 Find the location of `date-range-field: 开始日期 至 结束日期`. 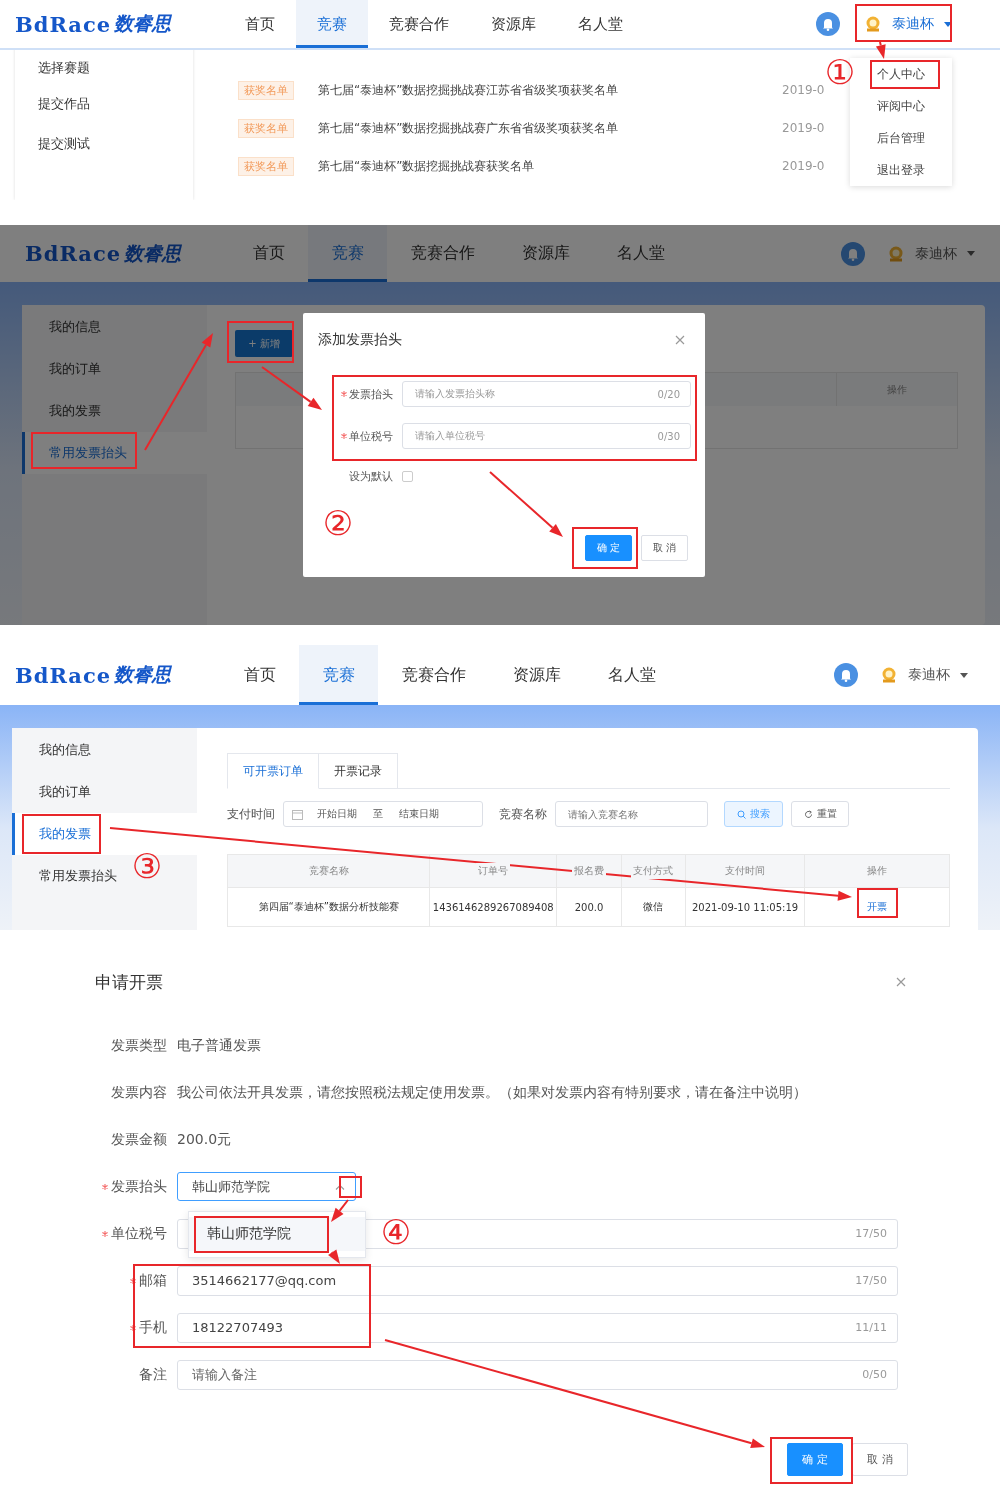

date-range-field: 开始日期 至 结束日期 is located at coordinates (383, 814).